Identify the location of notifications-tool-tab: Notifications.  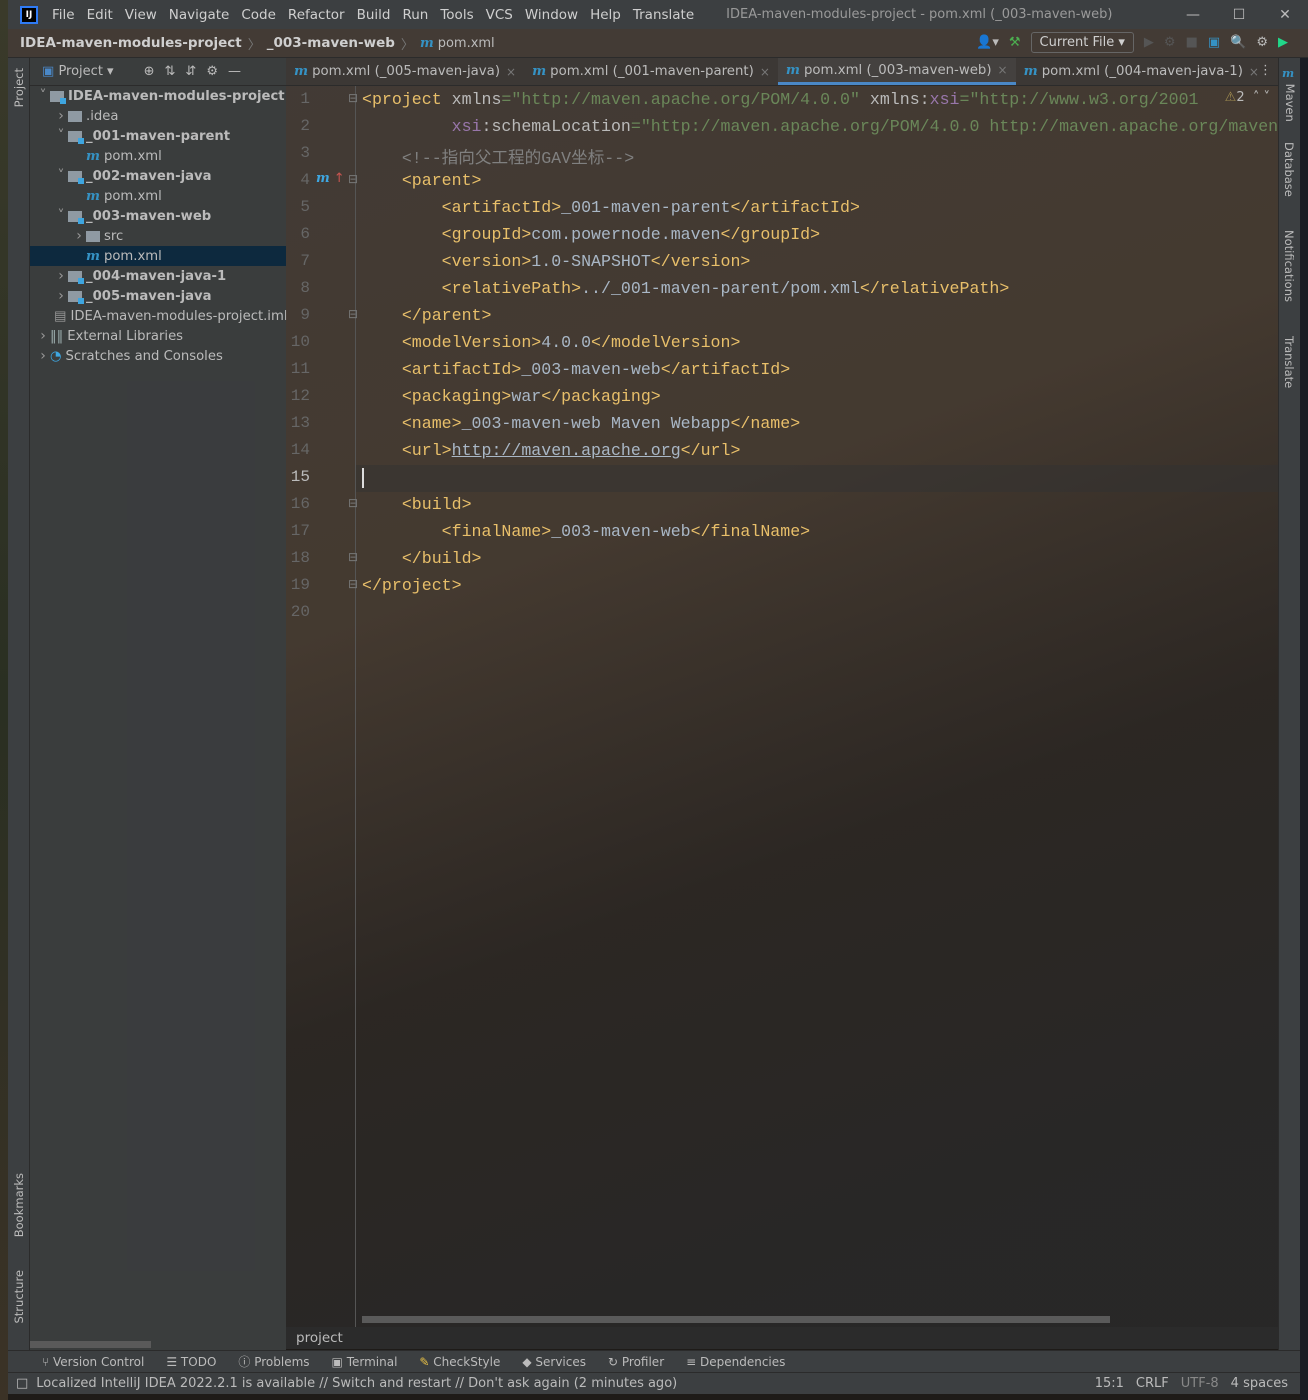
(1289, 266).